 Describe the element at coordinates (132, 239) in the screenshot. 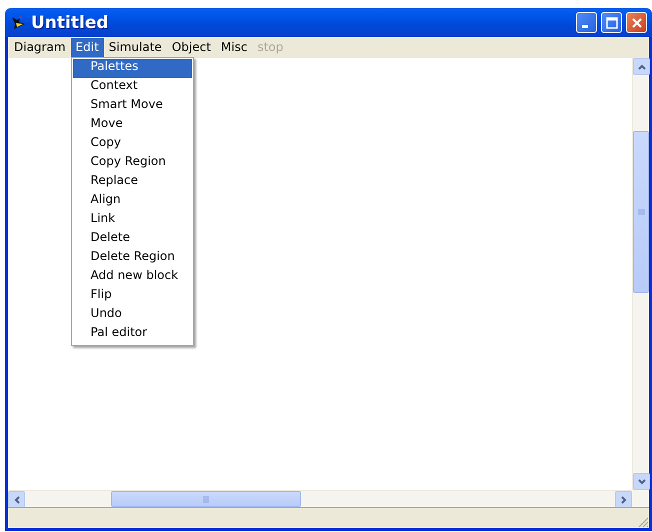

I see `menu-item: Delete` at that location.